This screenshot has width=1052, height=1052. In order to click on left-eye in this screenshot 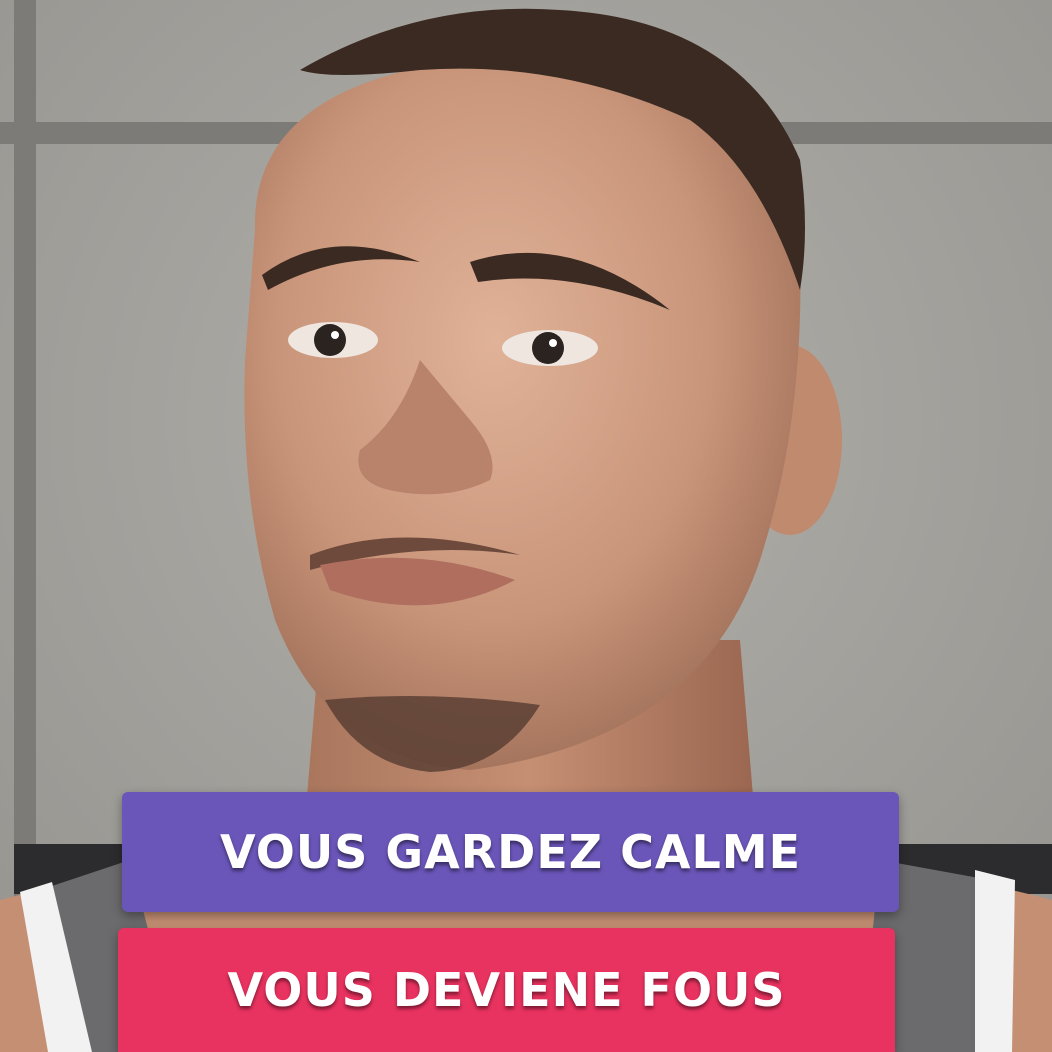, I will do `click(333, 340)`.